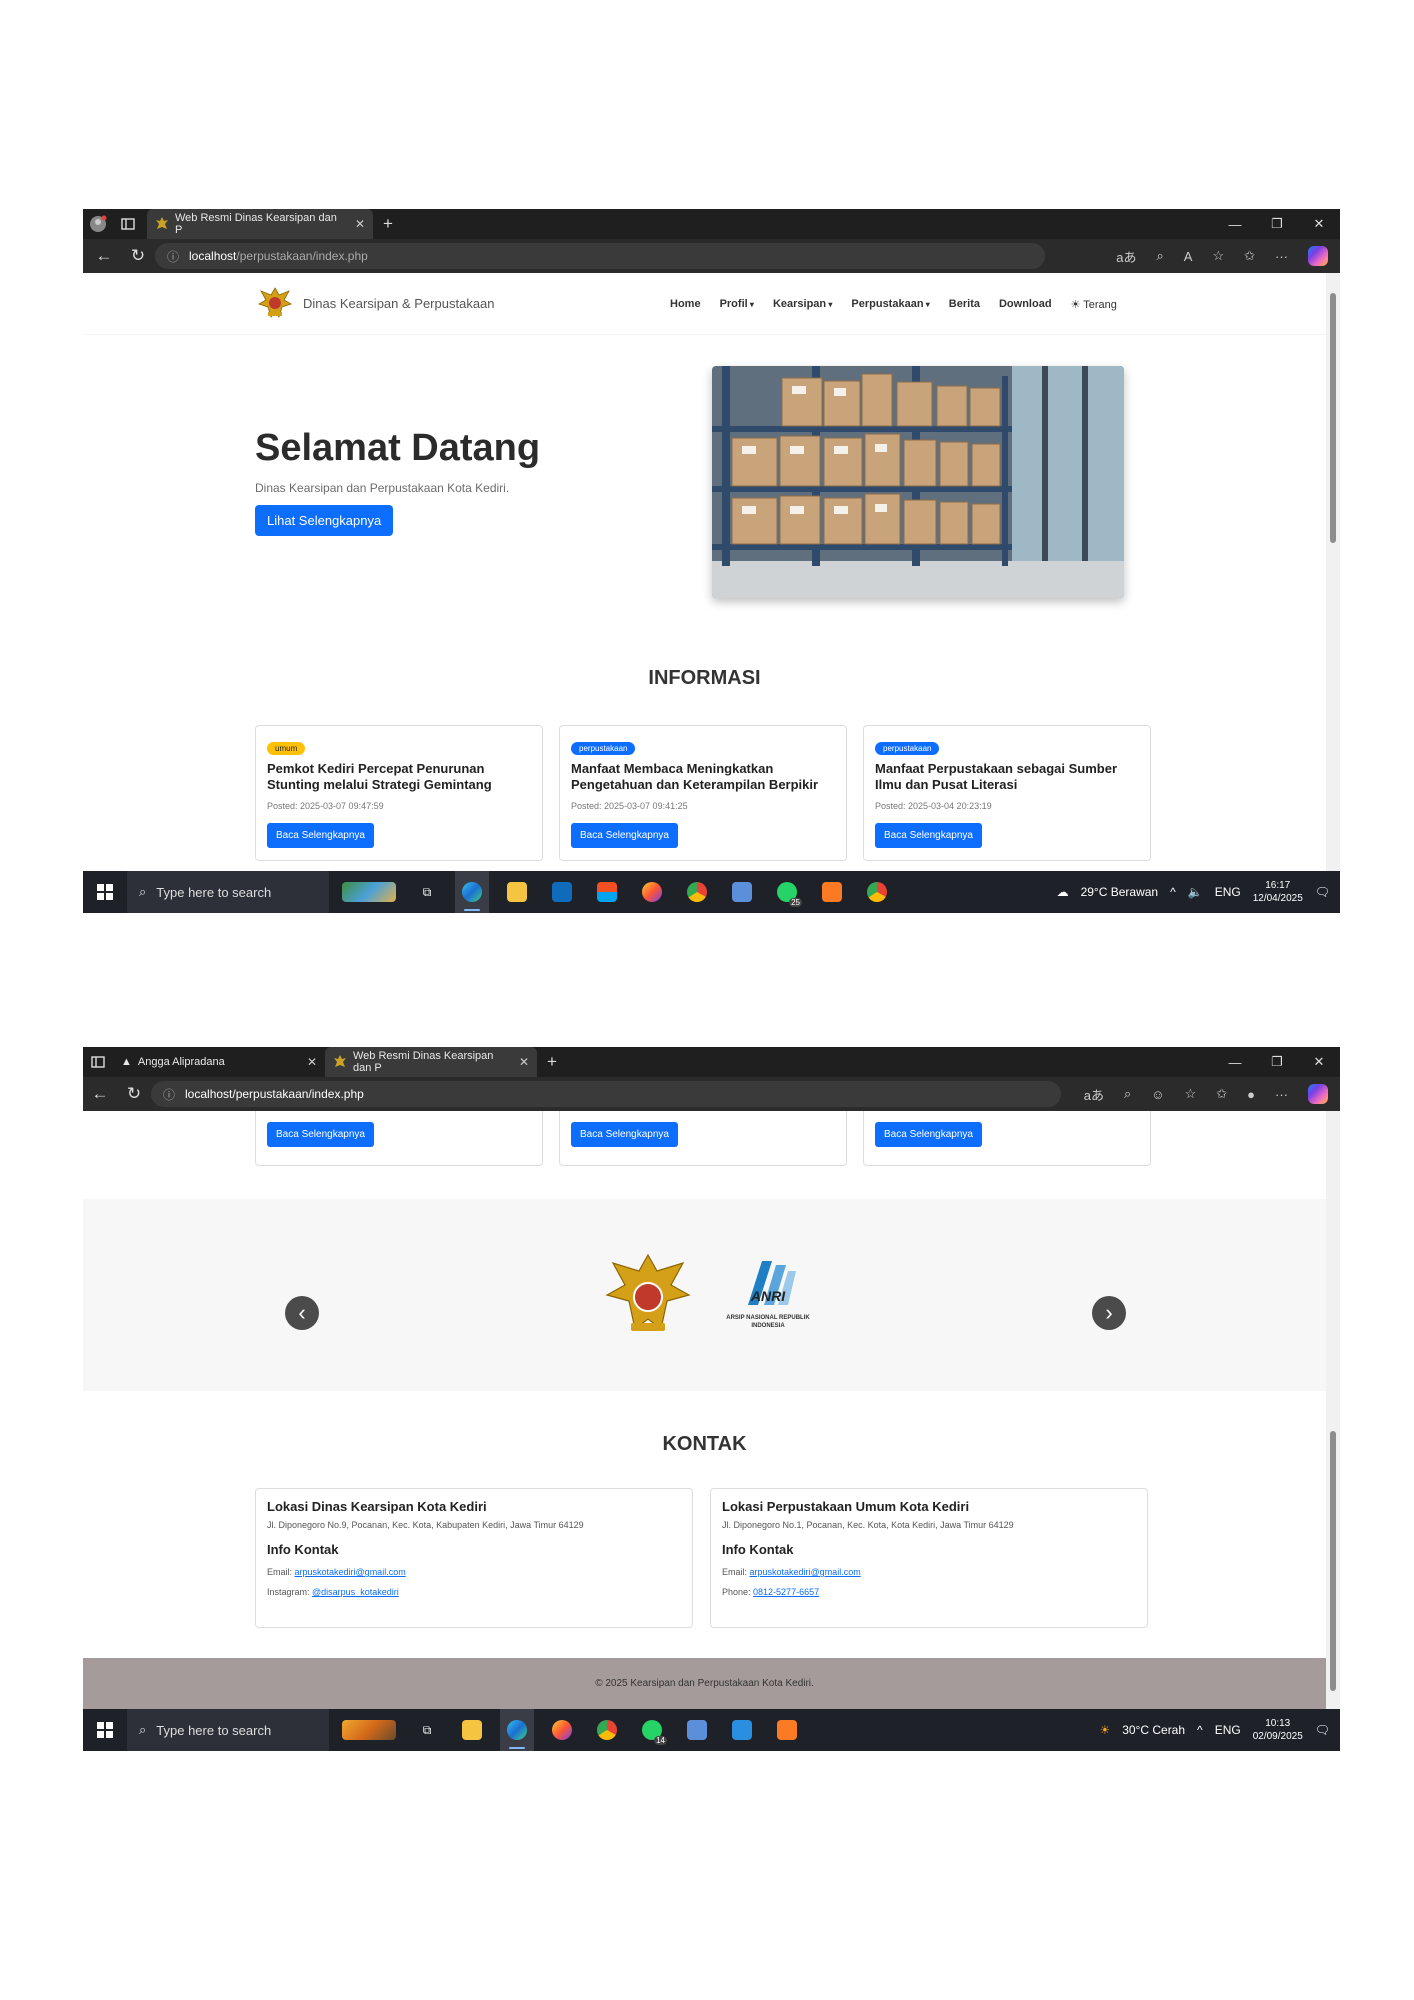  Describe the element at coordinates (787, 892) in the screenshot. I see `whatsapp-icon: 25` at that location.